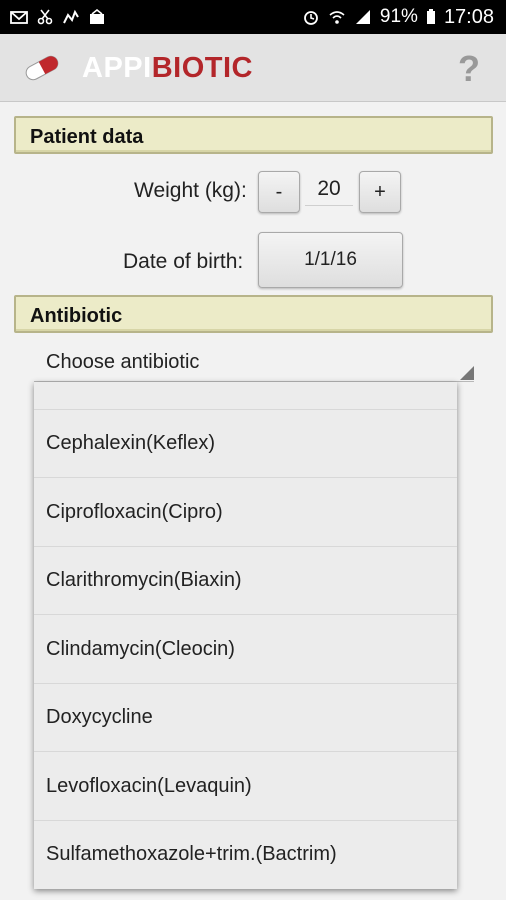 This screenshot has width=506, height=900. Describe the element at coordinates (253, 17) in the screenshot. I see `status-bar: 91% 17:08` at that location.